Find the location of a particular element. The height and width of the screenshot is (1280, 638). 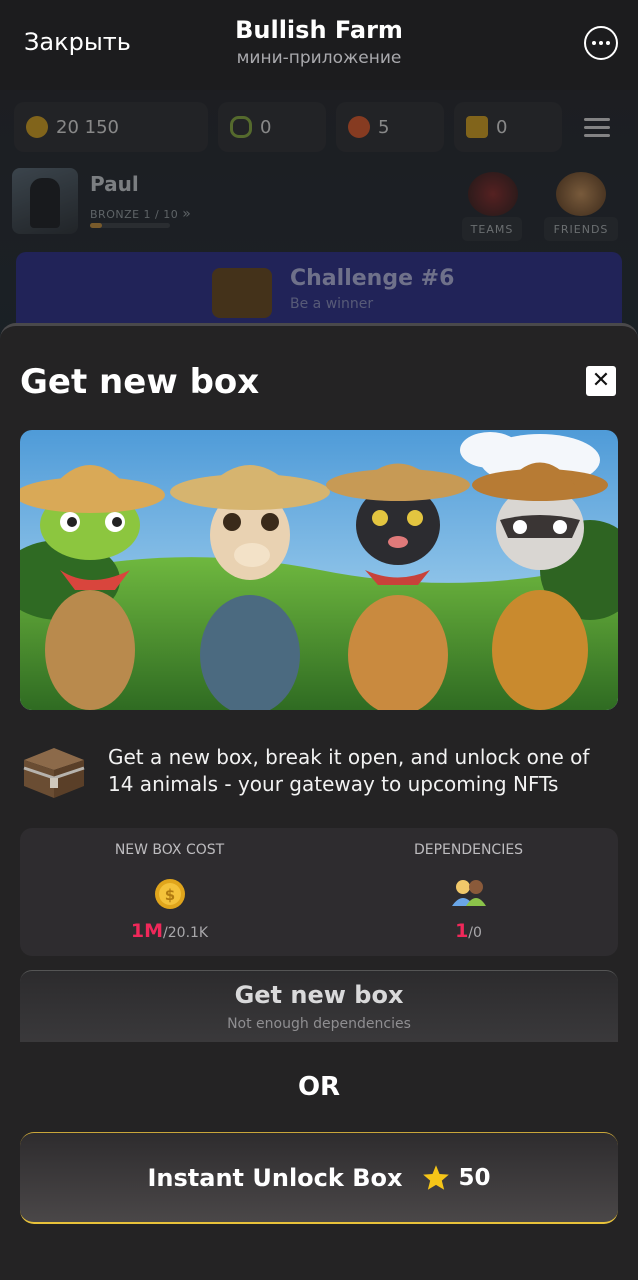

chevron-right-icon: » is located at coordinates (187, 214).